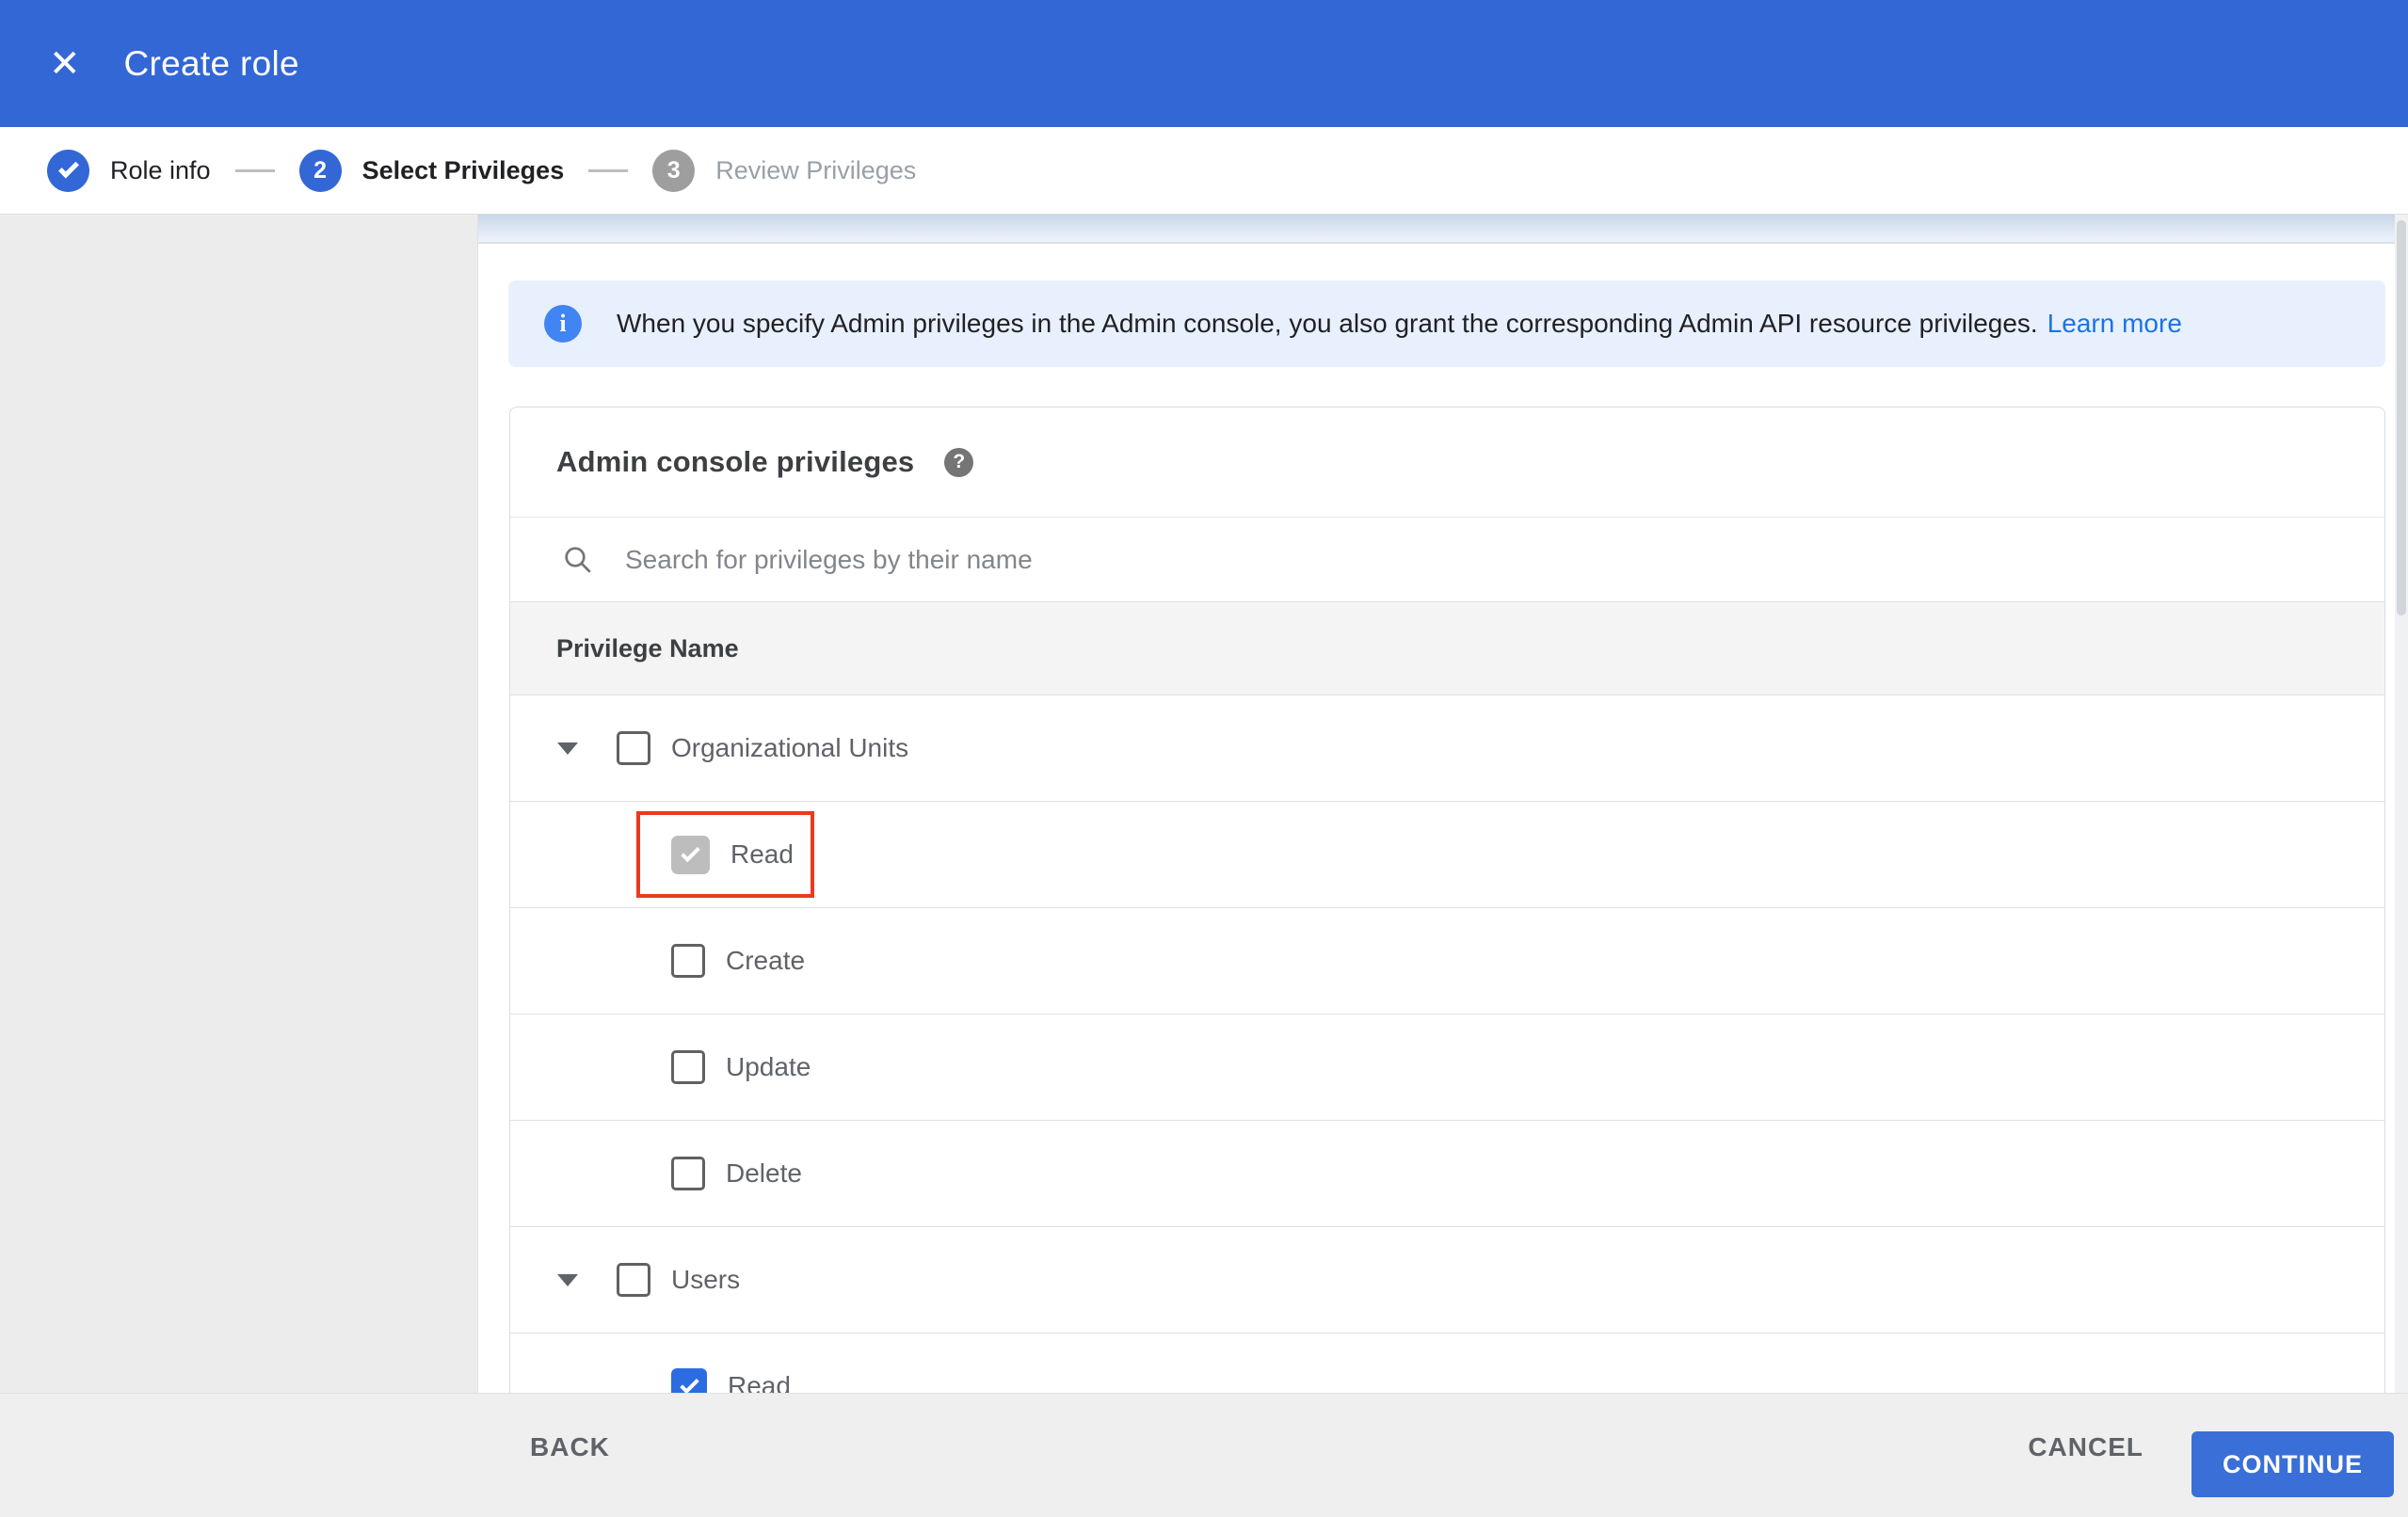 This screenshot has height=1517, width=2408. What do you see at coordinates (688, 961) in the screenshot?
I see `checkbox-create` at bounding box center [688, 961].